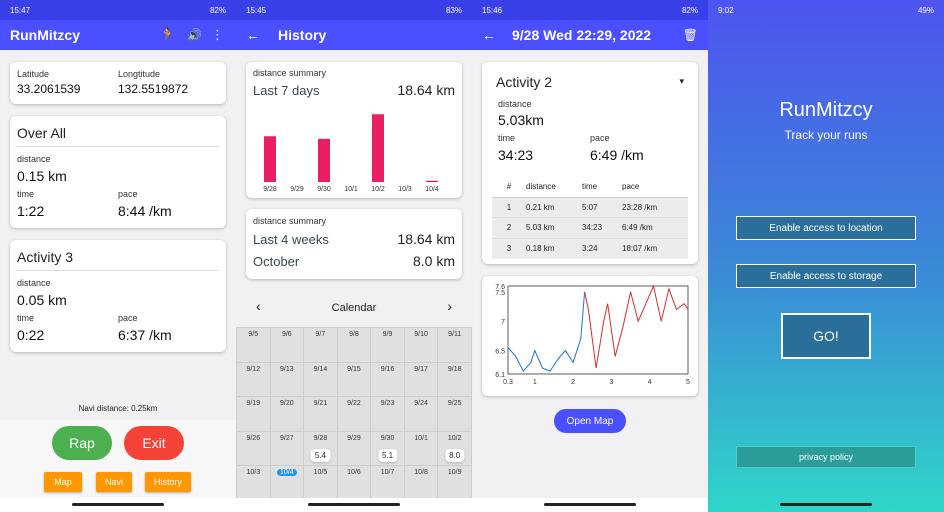 Image resolution: width=944 pixels, height=512 pixels. I want to click on calendar-day: 9/25, so click(454, 414).